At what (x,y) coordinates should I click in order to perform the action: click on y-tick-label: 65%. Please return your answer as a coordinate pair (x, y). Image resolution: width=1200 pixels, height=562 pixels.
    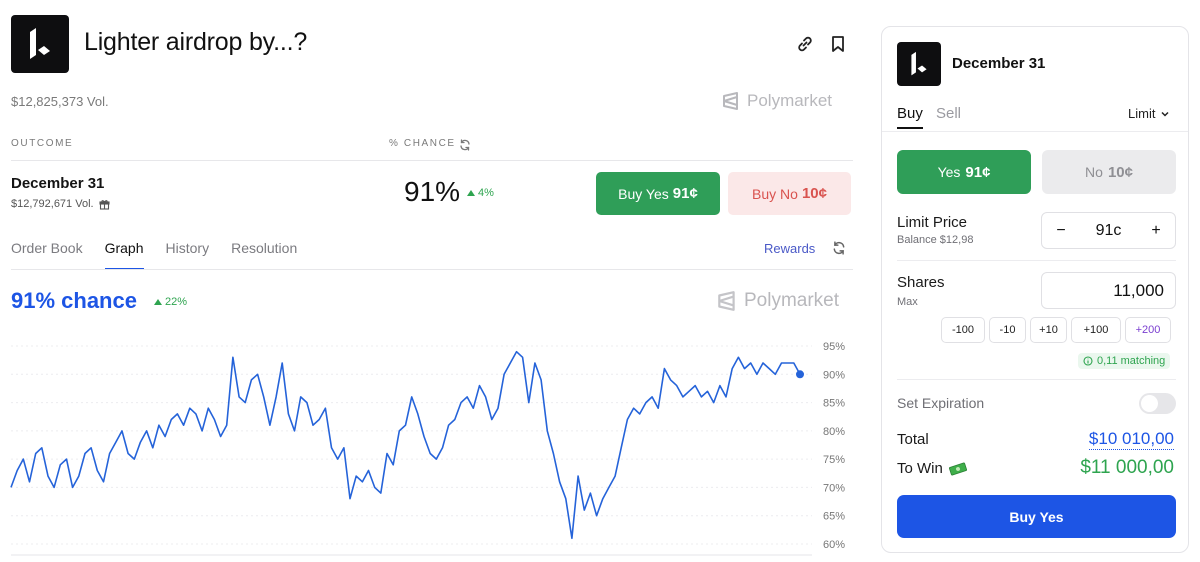
    Looking at the image, I should click on (834, 517).